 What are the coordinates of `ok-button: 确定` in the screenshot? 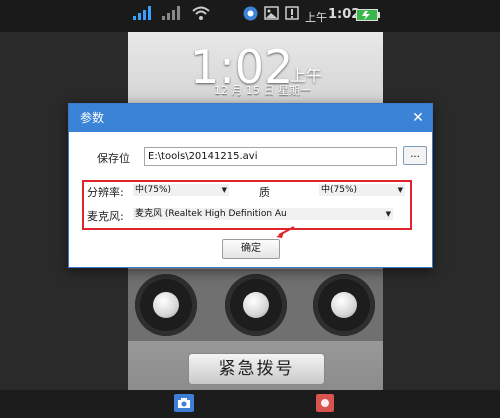 It's located at (251, 249).